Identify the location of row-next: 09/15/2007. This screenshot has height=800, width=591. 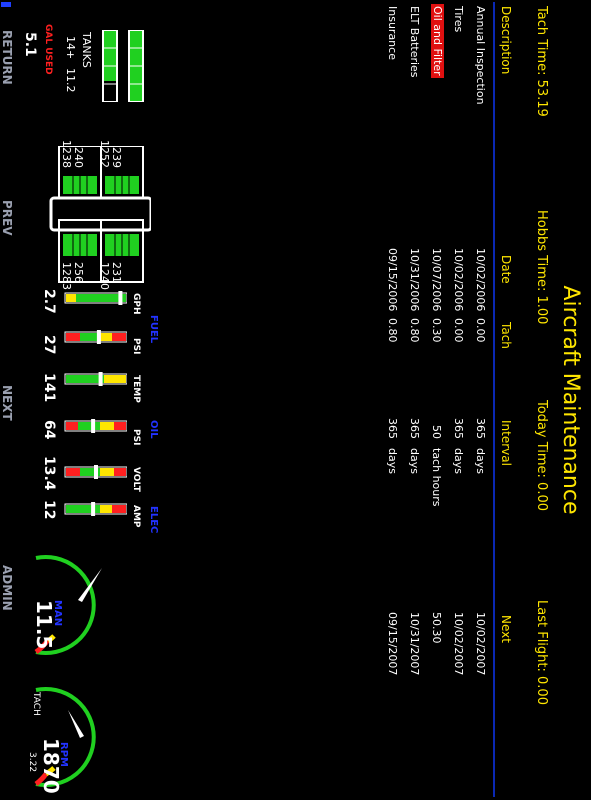
(392, 644).